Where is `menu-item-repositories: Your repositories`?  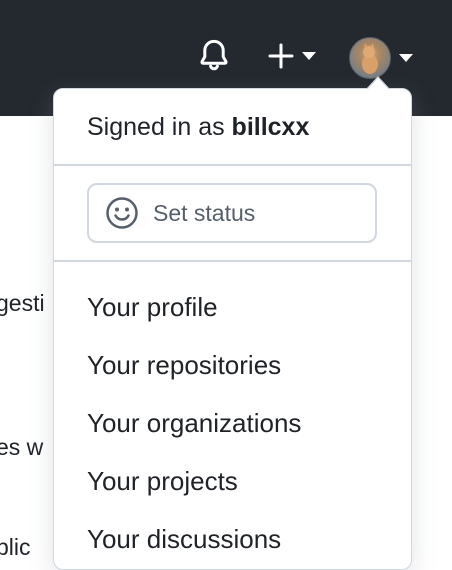
menu-item-repositories: Your repositories is located at coordinates (184, 365).